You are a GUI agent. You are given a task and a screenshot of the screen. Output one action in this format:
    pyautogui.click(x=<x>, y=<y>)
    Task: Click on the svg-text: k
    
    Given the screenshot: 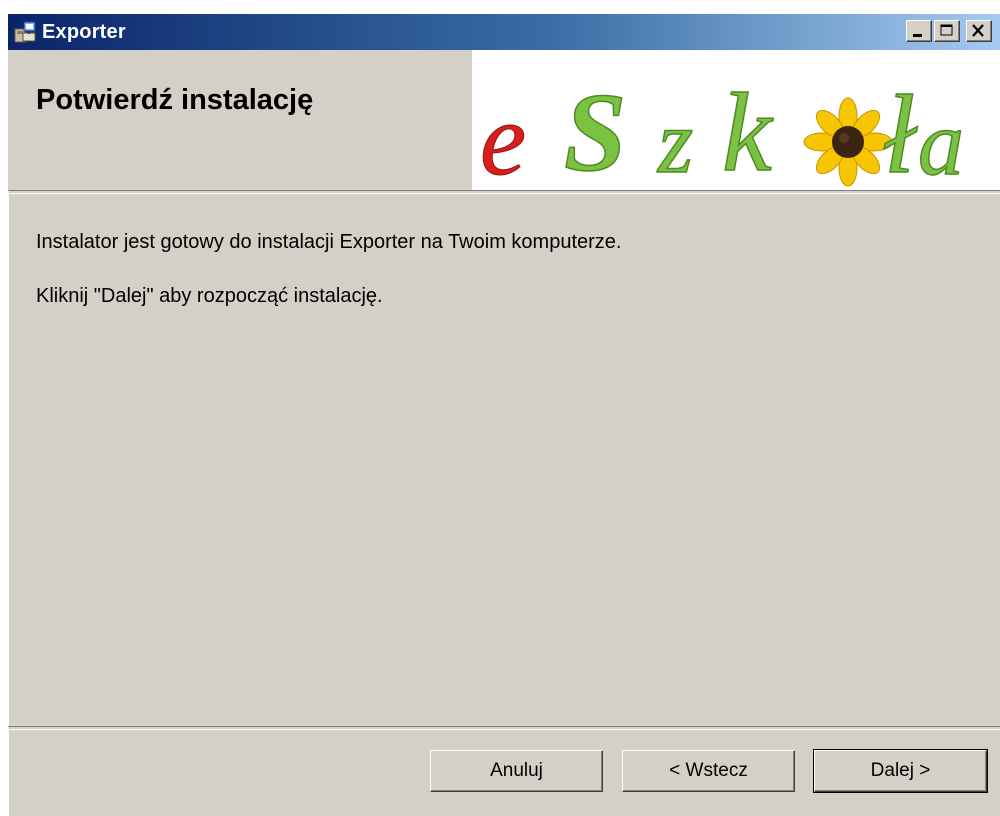 What is the action you would take?
    pyautogui.click(x=748, y=130)
    